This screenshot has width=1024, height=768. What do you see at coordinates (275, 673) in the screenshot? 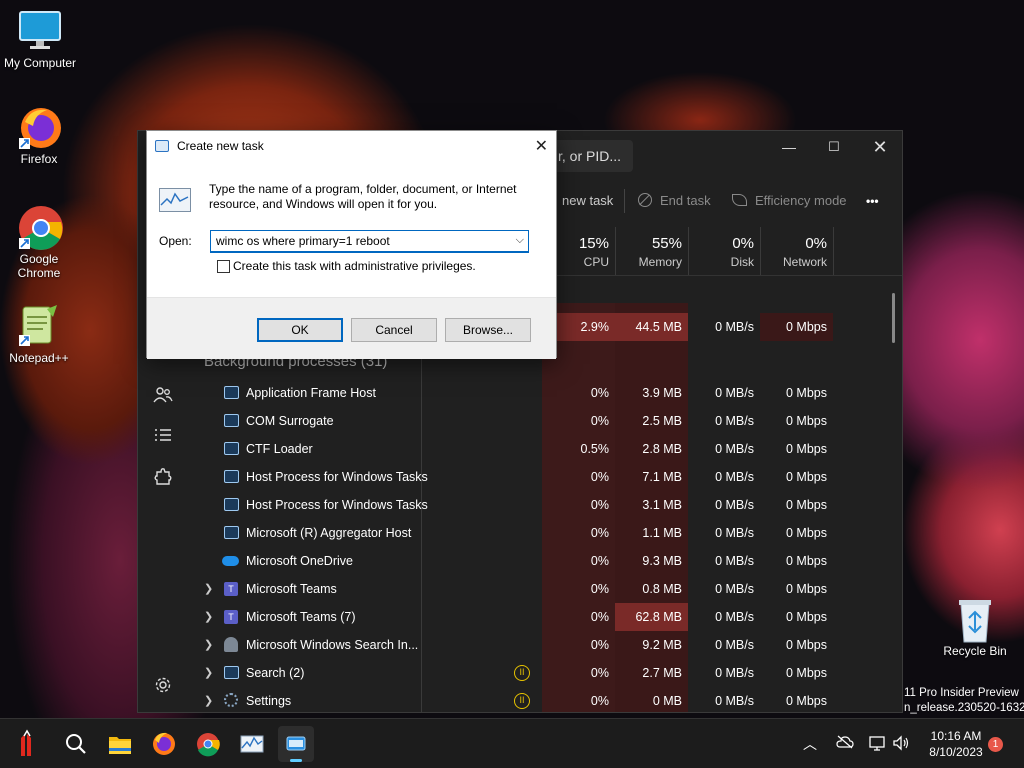
I see `process-name: Search (2)` at bounding box center [275, 673].